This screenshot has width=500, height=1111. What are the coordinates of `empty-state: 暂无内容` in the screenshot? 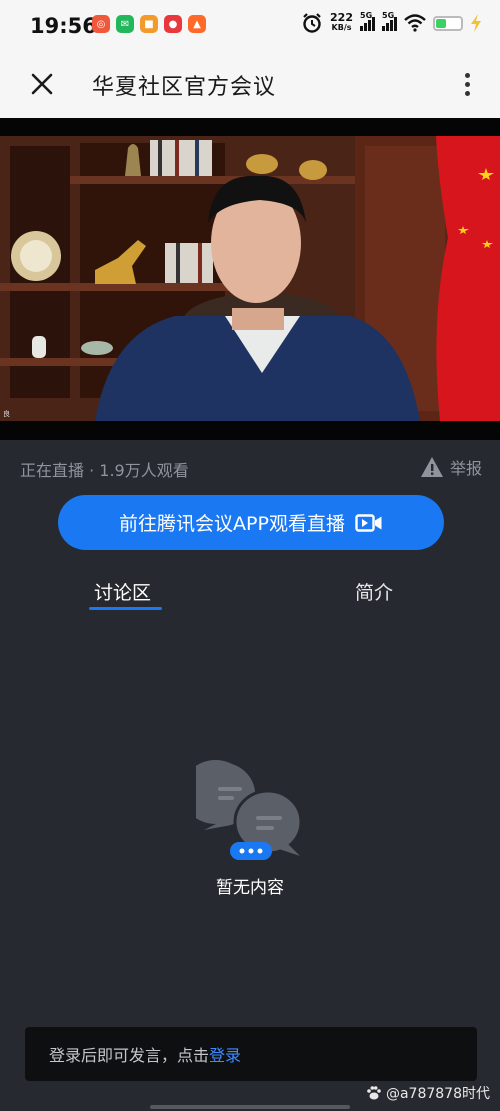 It's located at (250, 830).